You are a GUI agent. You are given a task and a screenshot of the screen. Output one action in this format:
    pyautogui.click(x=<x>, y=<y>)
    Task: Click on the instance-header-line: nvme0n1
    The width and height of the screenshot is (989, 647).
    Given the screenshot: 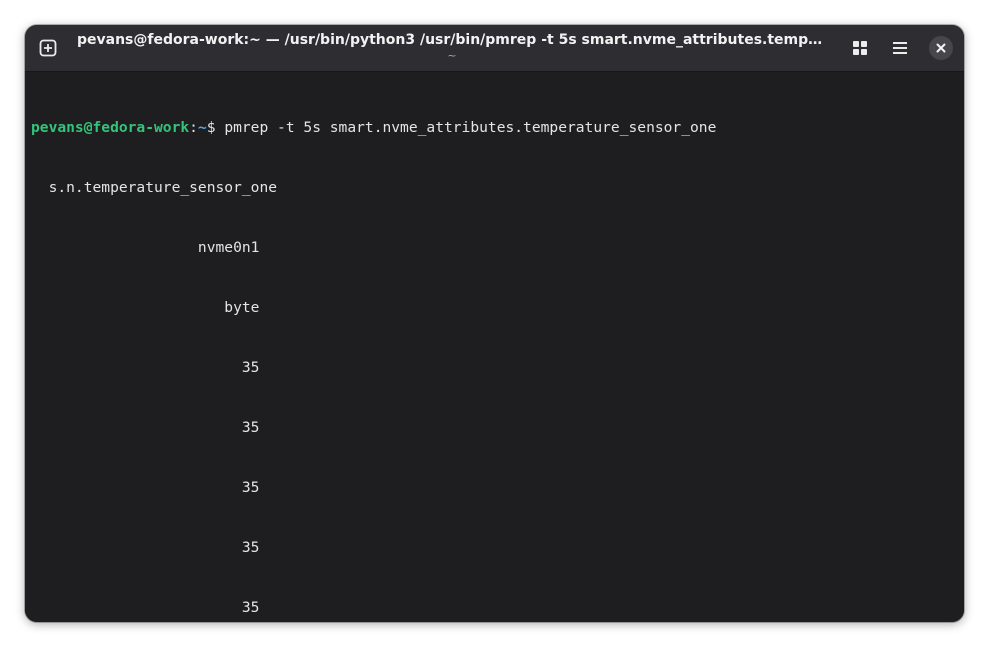 What is the action you would take?
    pyautogui.click(x=145, y=247)
    